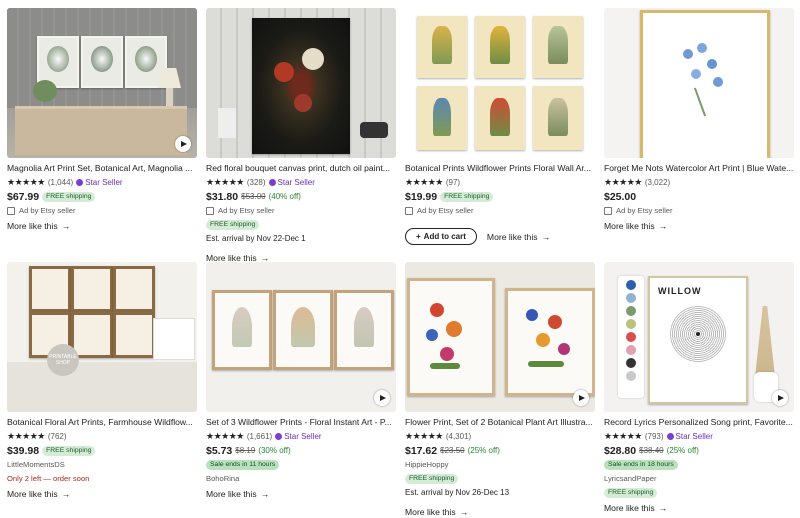 This screenshot has width=800, height=518. What do you see at coordinates (57, 436) in the screenshot?
I see `review-count: (762)` at bounding box center [57, 436].